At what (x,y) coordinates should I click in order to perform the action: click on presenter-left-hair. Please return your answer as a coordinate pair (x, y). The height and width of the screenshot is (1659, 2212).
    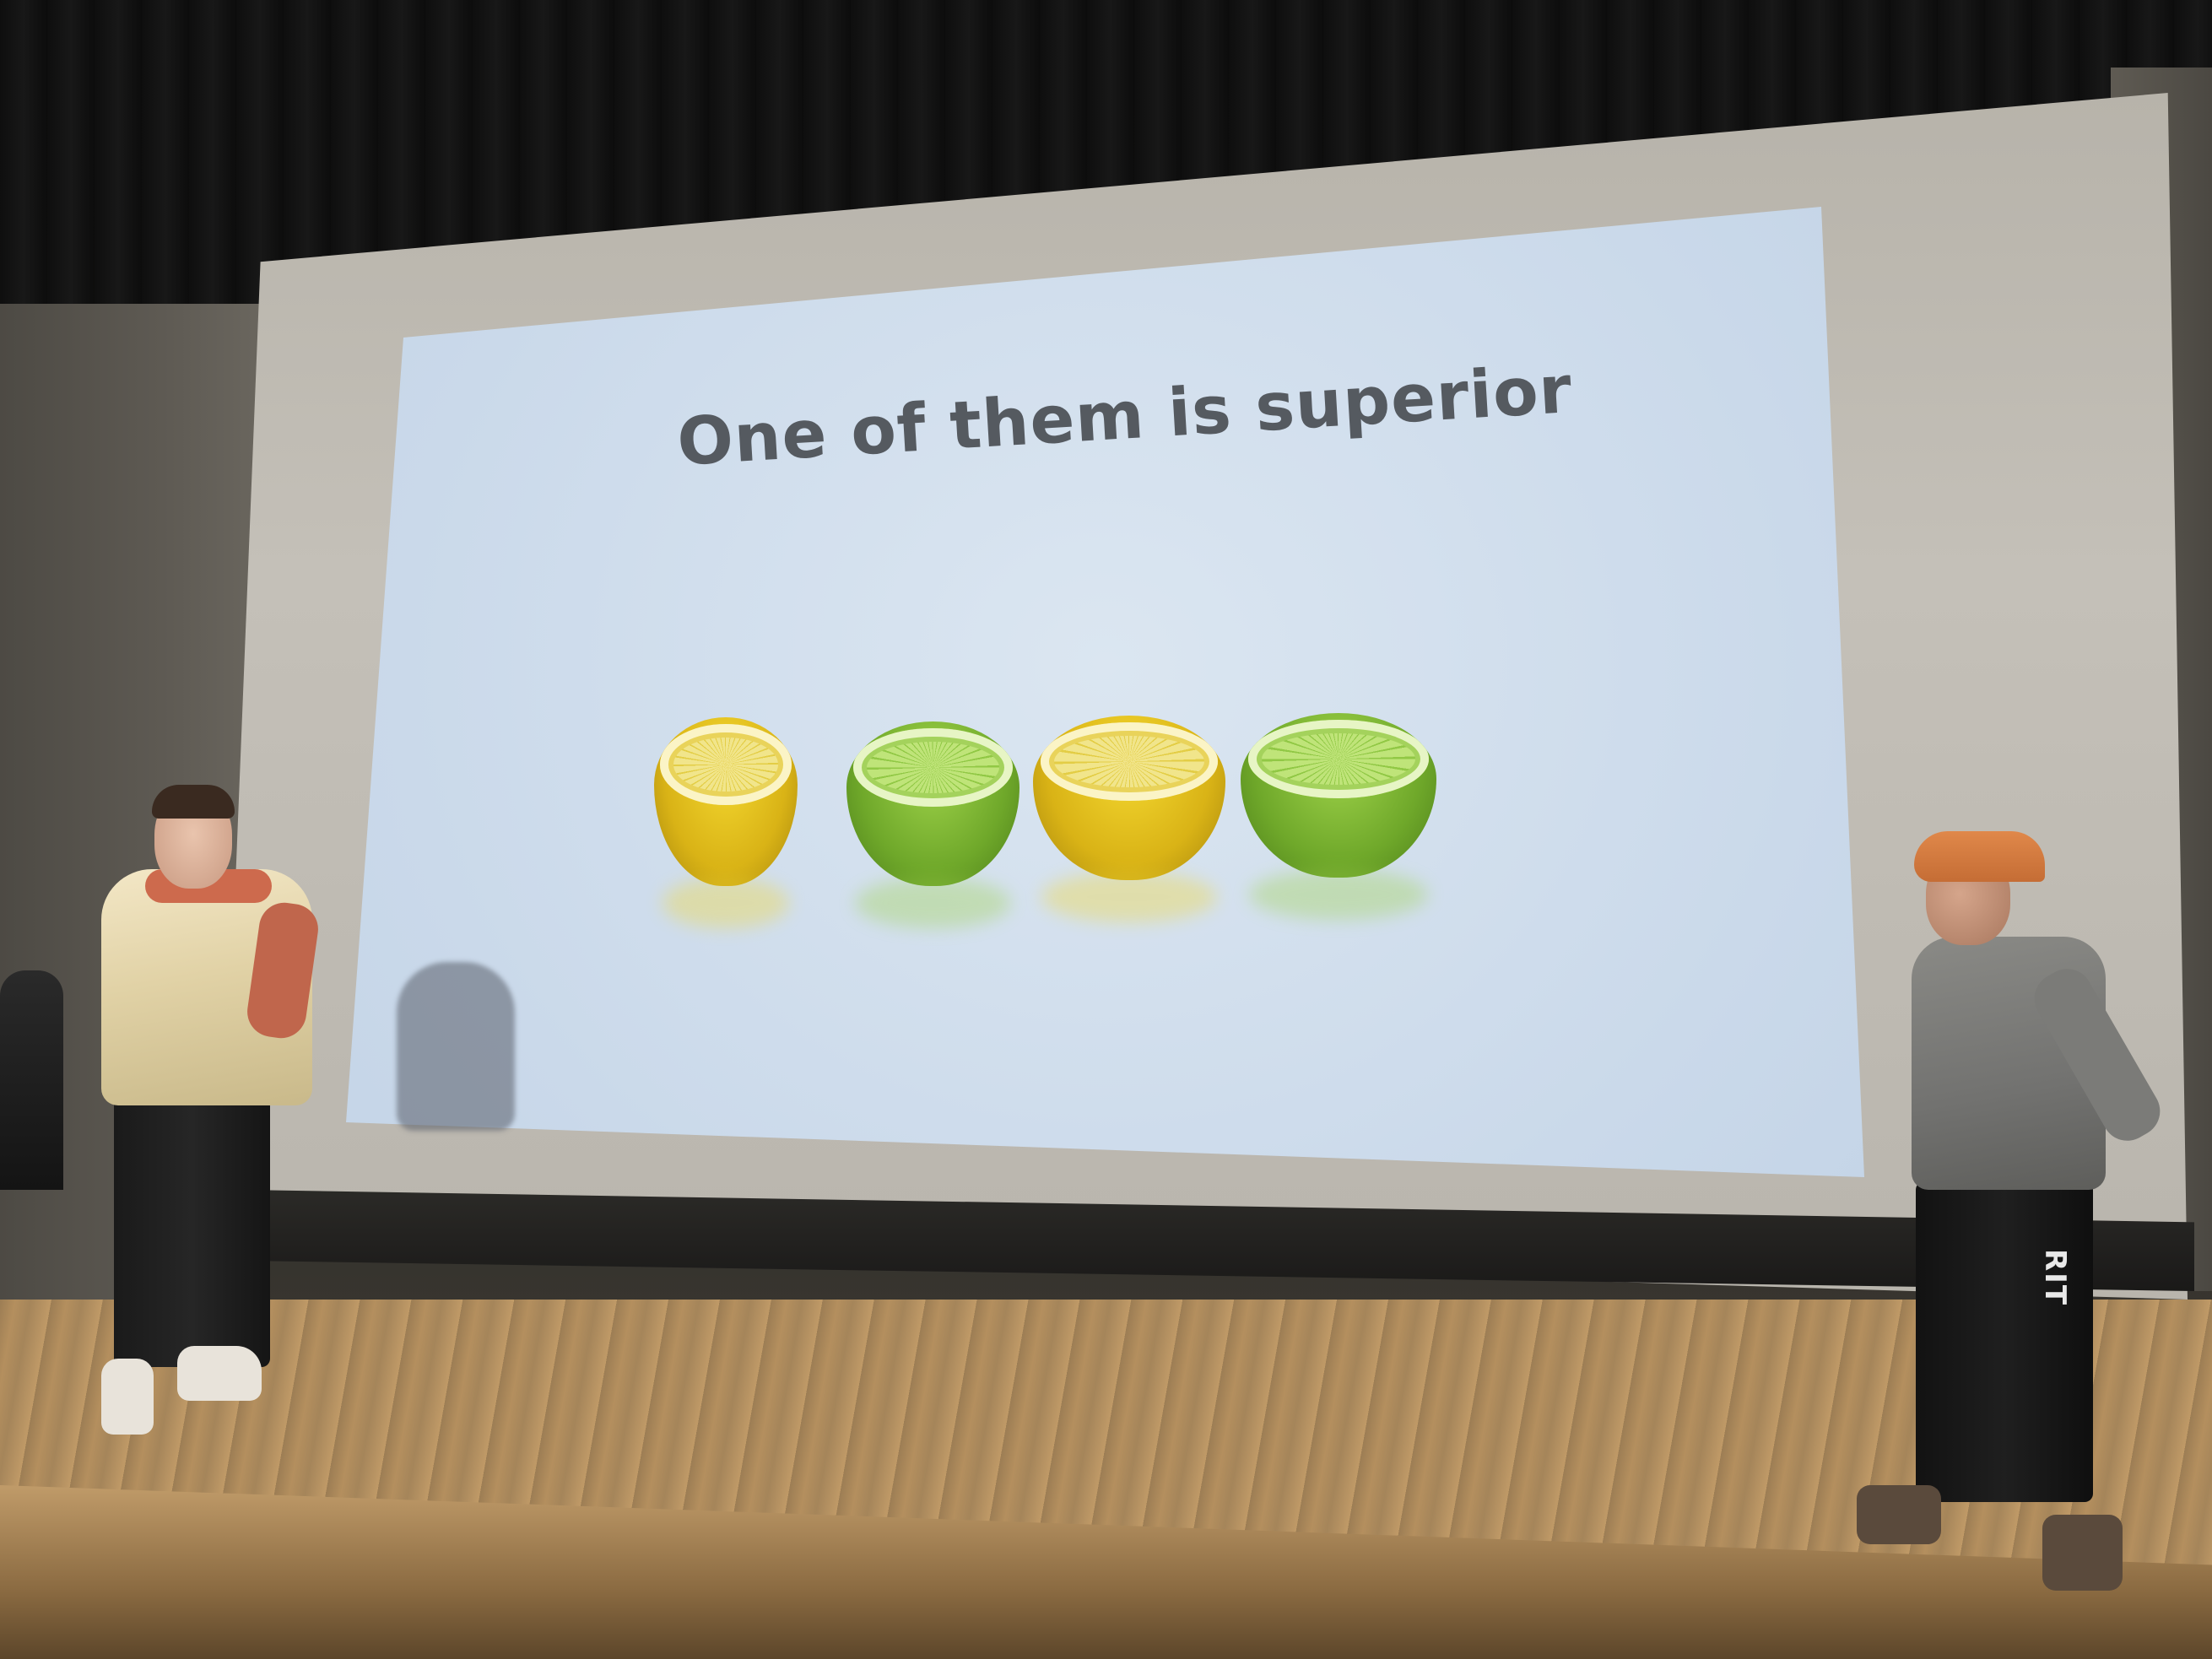
    Looking at the image, I should click on (193, 802).